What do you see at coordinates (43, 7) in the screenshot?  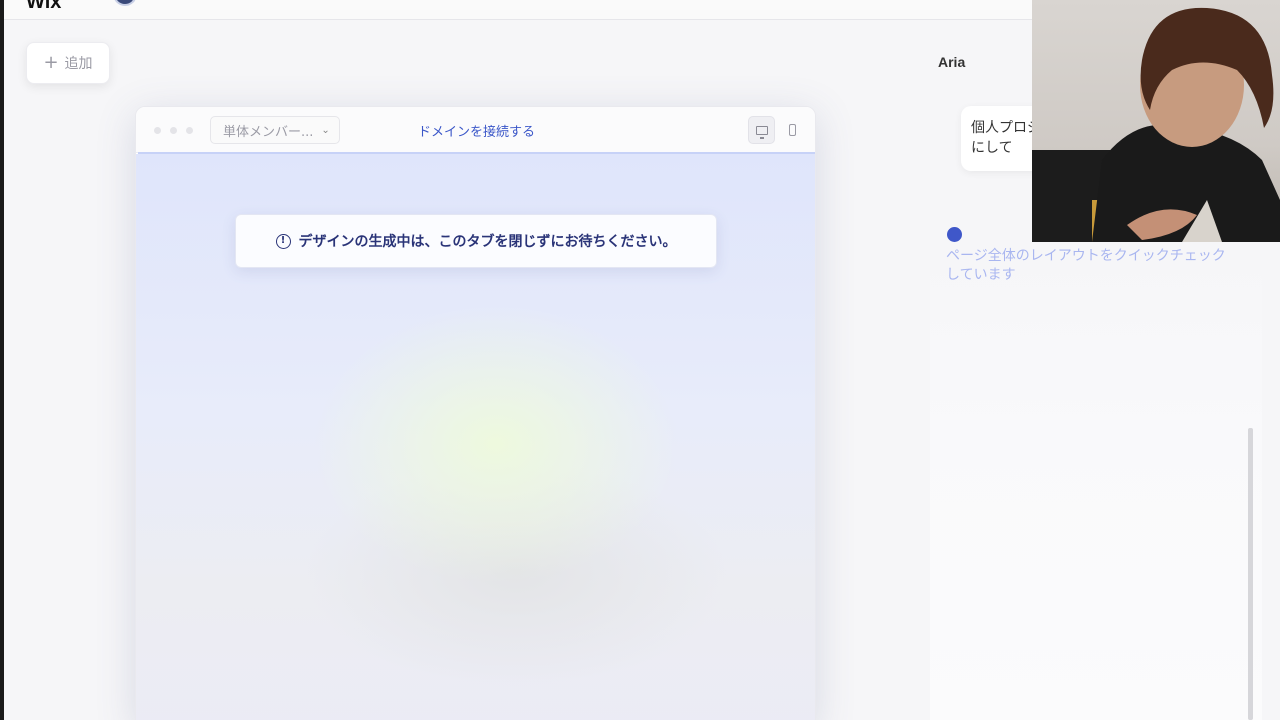 I see `wix-logo: Wix` at bounding box center [43, 7].